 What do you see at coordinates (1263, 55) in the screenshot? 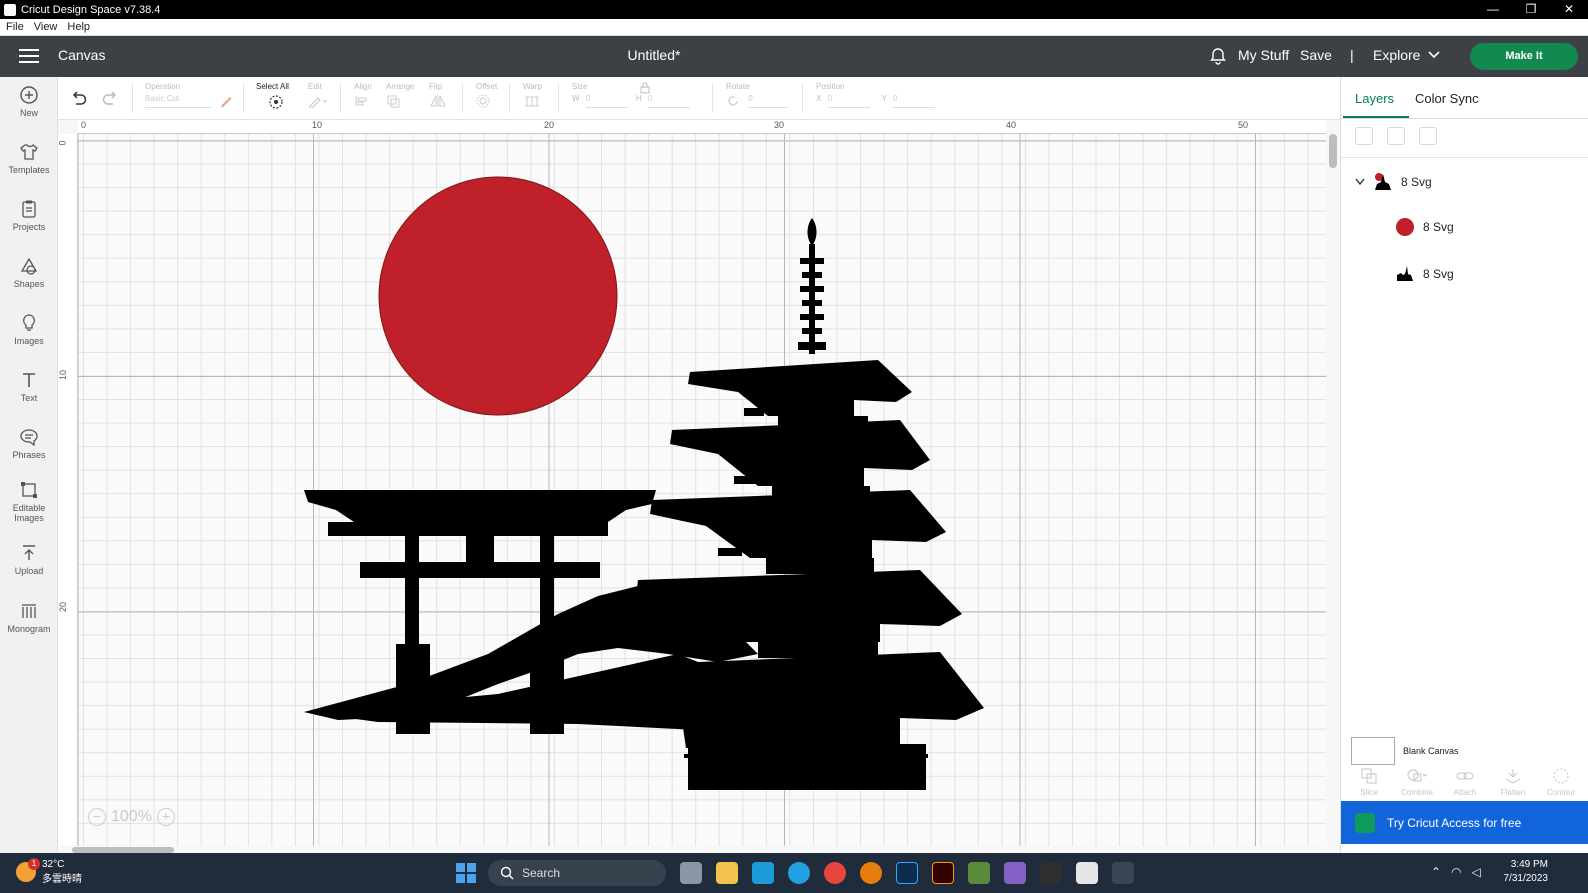
I see `my-stuff-link: My Stuff` at bounding box center [1263, 55].